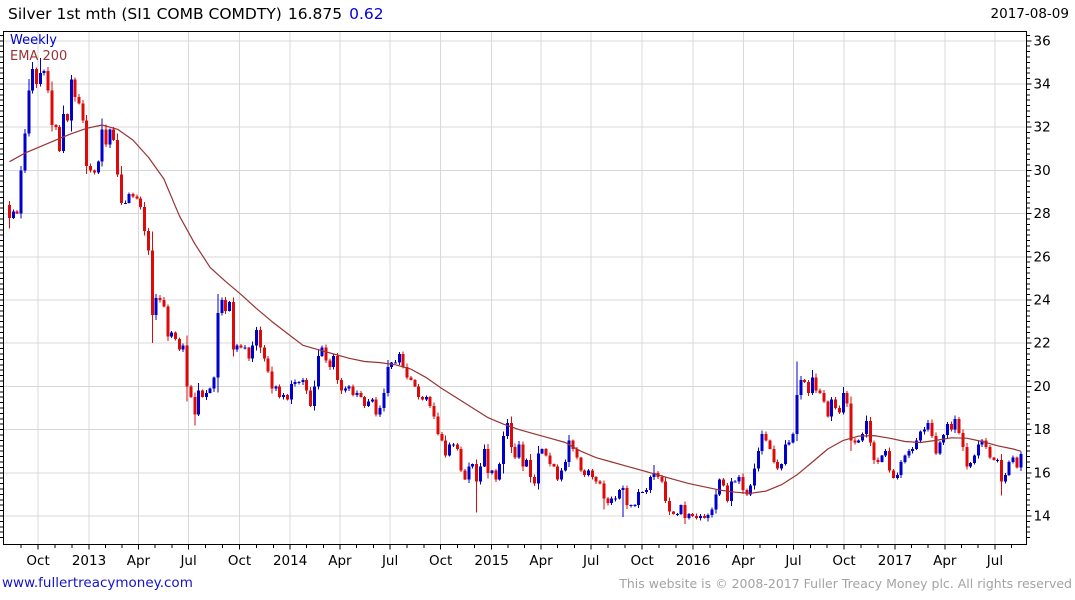 The width and height of the screenshot is (1075, 600). What do you see at coordinates (994, 561) in the screenshot?
I see `x-axis-label: Jul` at bounding box center [994, 561].